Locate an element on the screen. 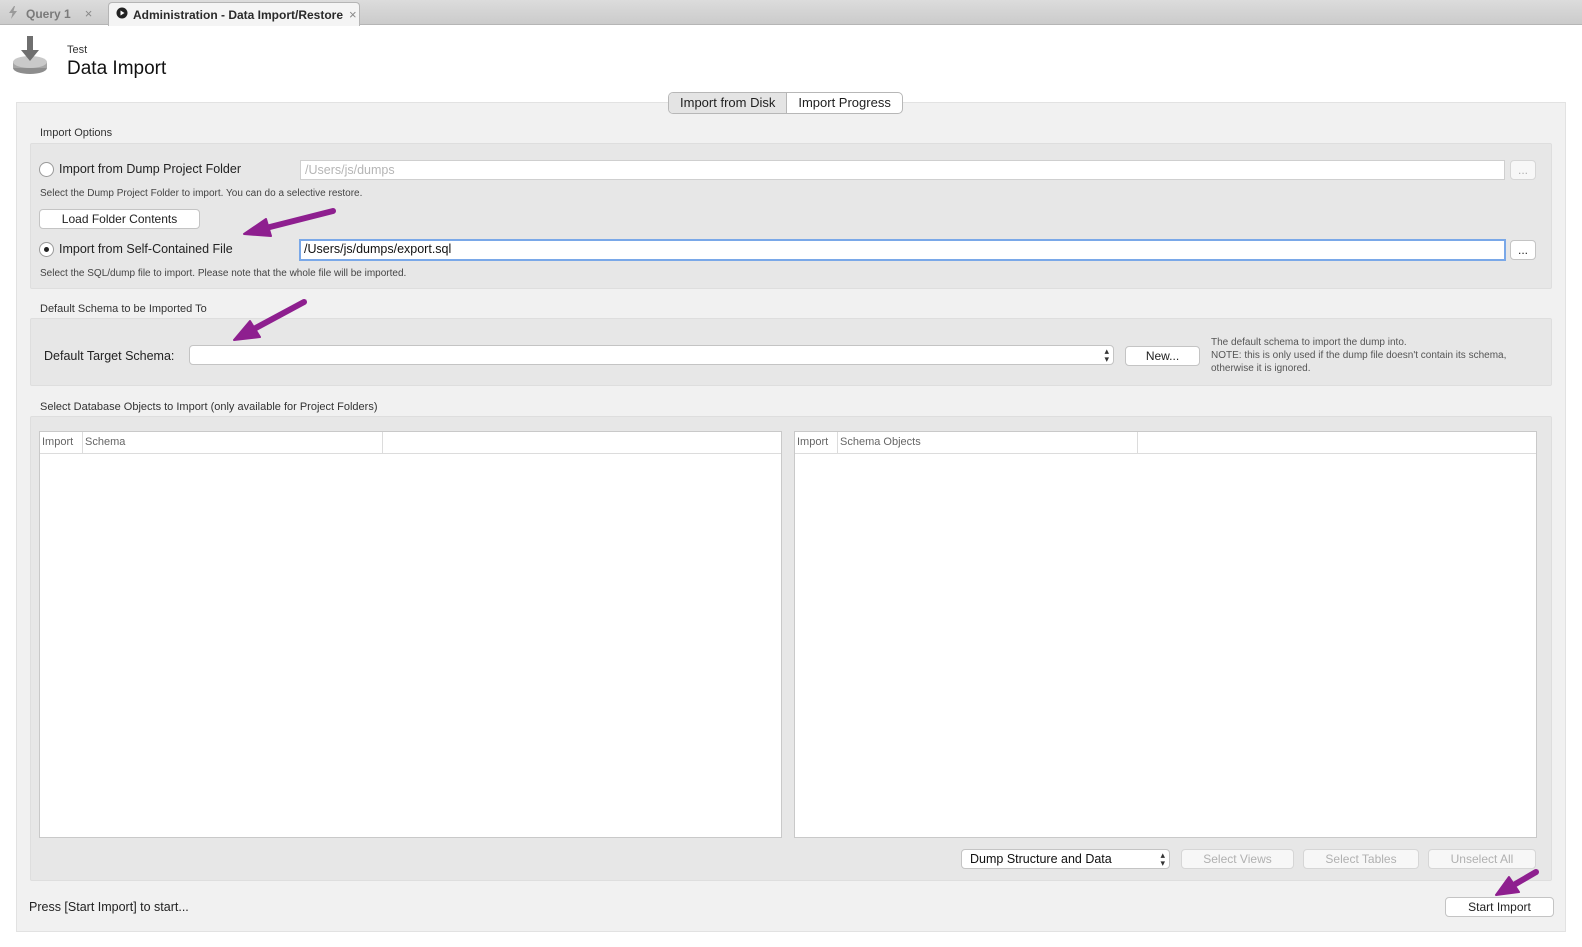  select-tables-button: Select Tables is located at coordinates (1361, 859).